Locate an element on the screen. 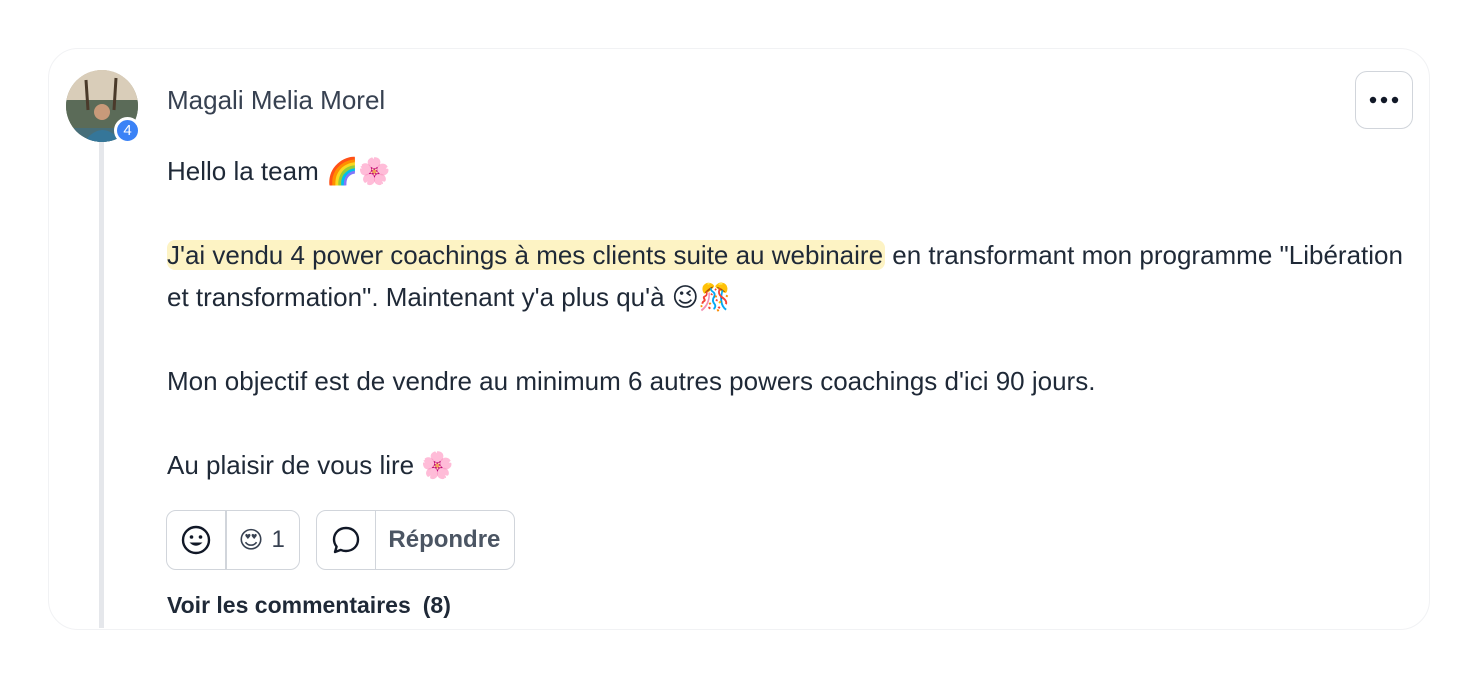 The image size is (1478, 678). smiley-icon is located at coordinates (196, 540).